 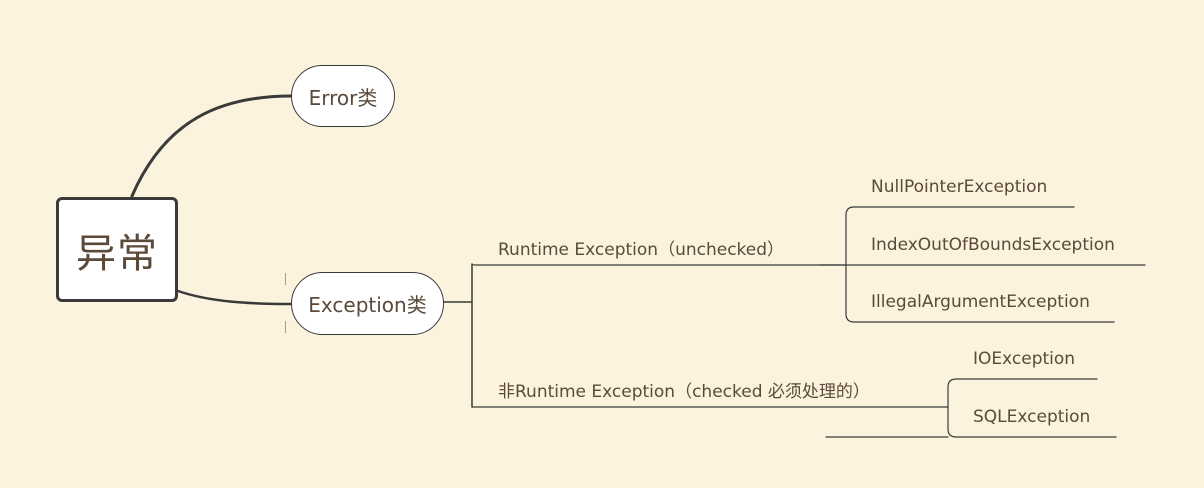 What do you see at coordinates (993, 245) in the screenshot?
I see `leaf-index-out-of-bounds-exception: IndexOutOfBoundsException` at bounding box center [993, 245].